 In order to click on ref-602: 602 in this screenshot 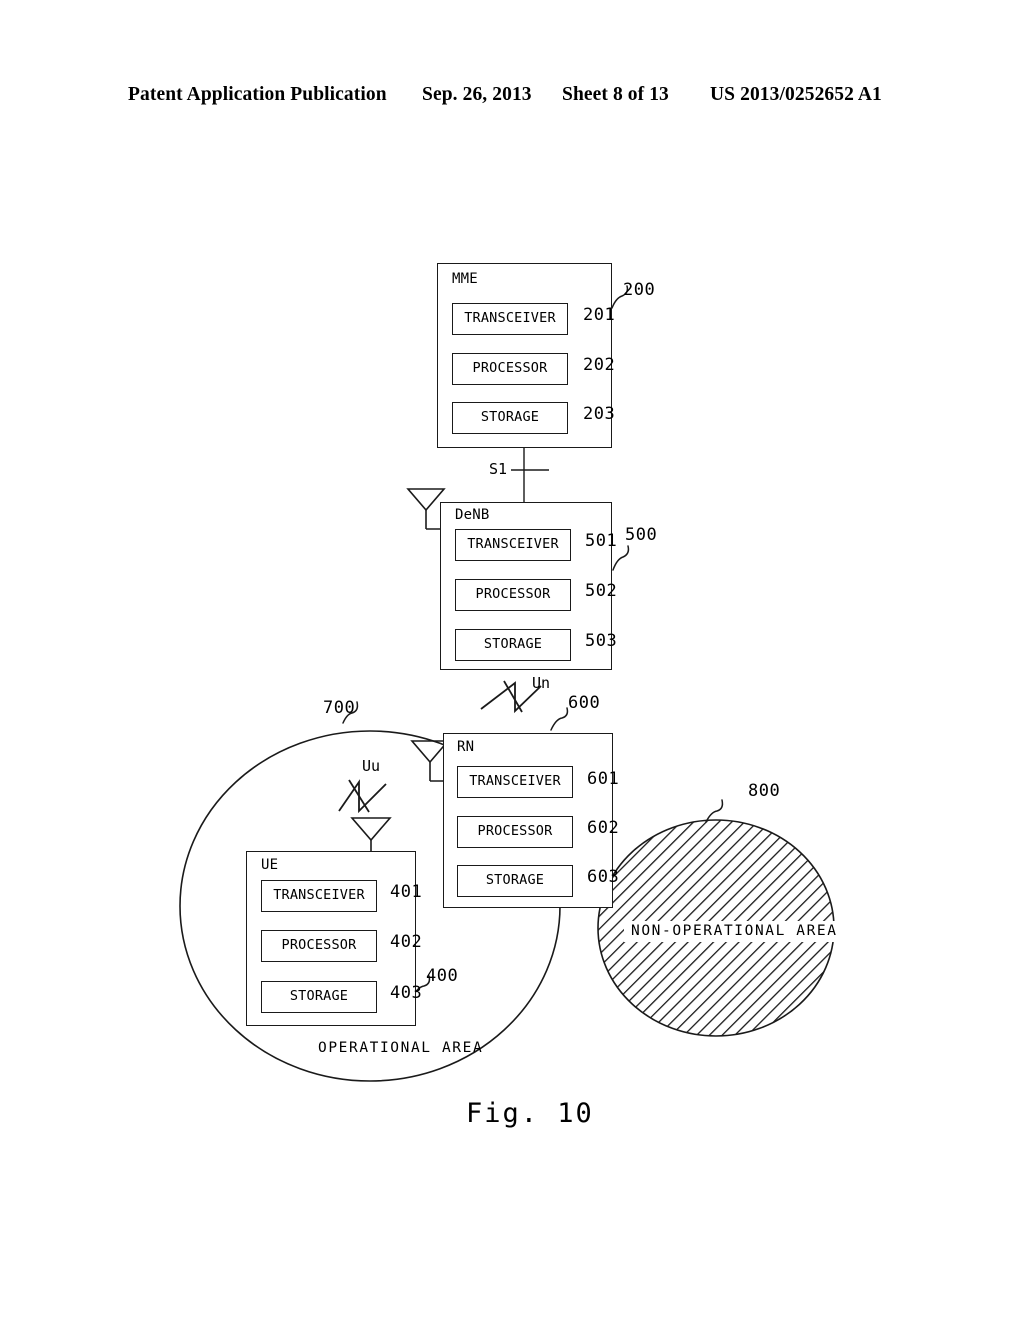, I will do `click(603, 828)`.